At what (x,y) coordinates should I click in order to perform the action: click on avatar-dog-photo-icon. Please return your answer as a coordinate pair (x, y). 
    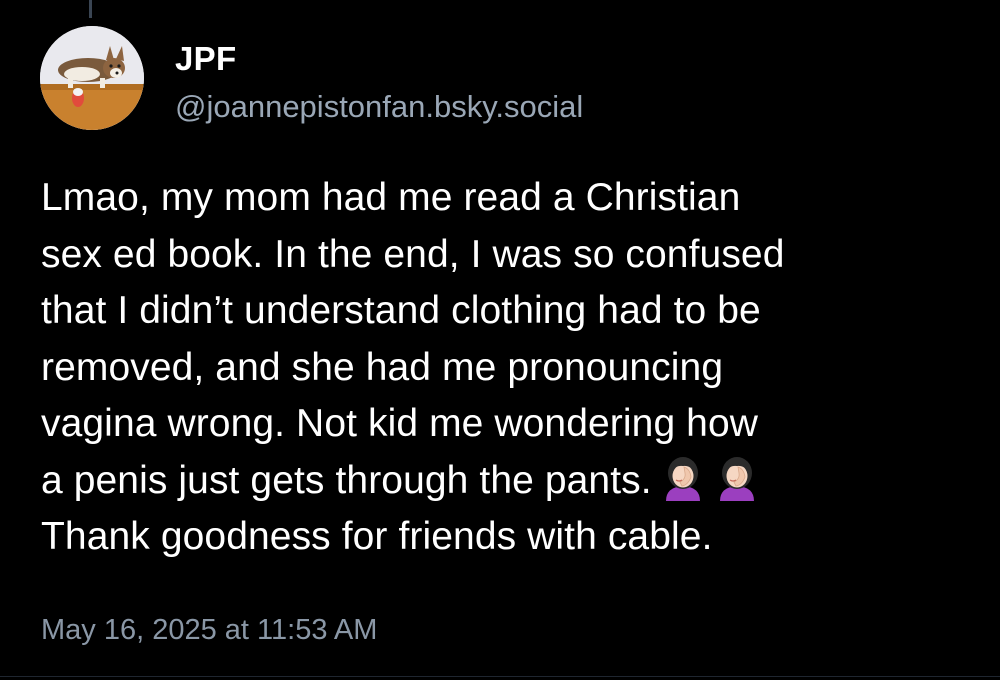
    Looking at the image, I should click on (92, 78).